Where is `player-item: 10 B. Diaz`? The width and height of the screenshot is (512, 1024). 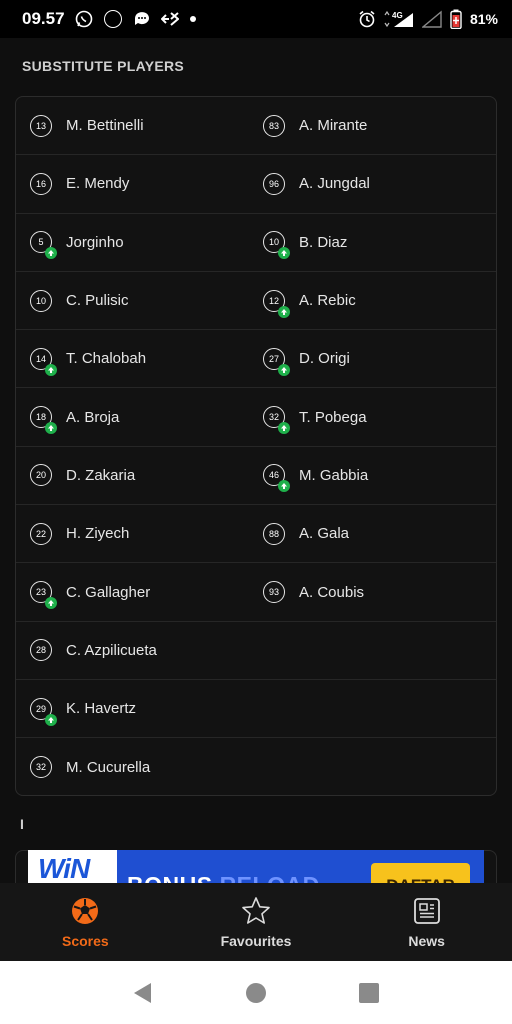
player-item: 10 B. Diaz is located at coordinates (365, 245).